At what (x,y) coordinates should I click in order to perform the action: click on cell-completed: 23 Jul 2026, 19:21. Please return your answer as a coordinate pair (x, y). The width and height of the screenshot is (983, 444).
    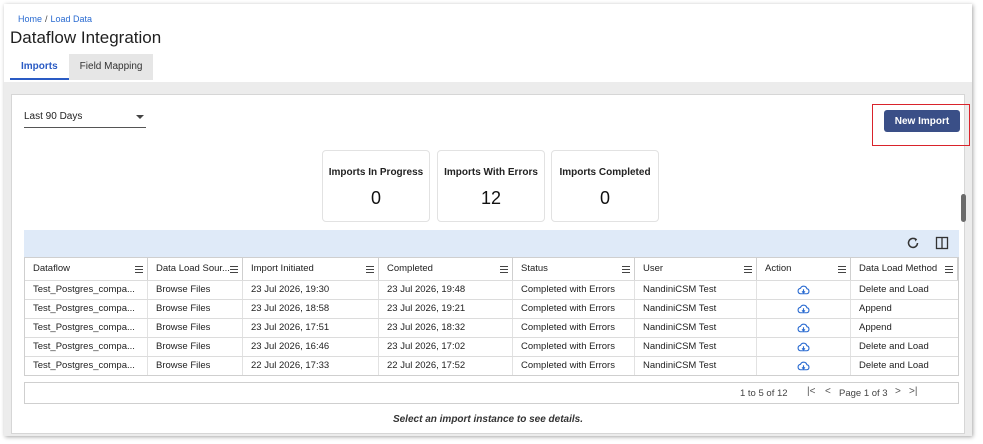
    Looking at the image, I should click on (446, 309).